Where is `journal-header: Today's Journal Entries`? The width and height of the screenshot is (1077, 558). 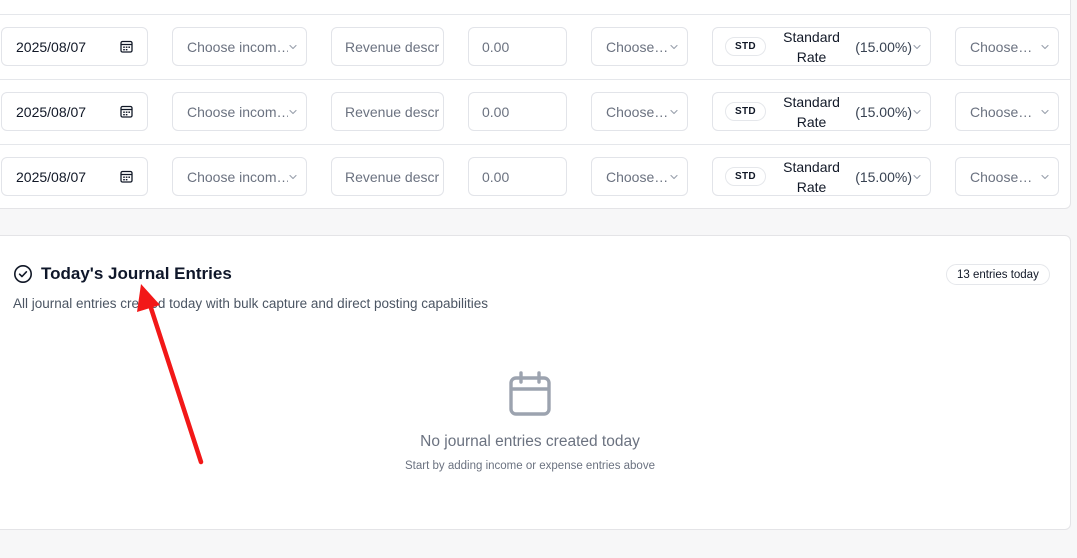 journal-header: Today's Journal Entries is located at coordinates (122, 274).